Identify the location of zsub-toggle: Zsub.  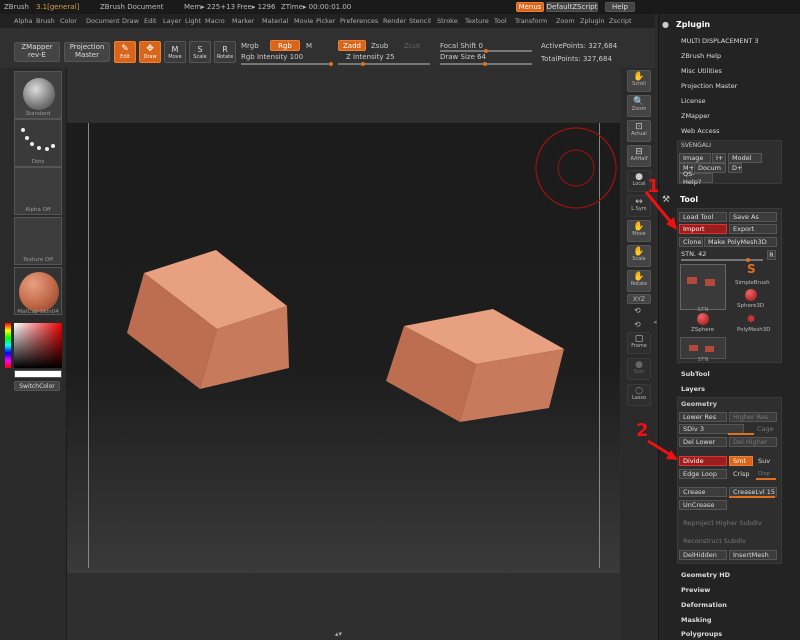
(379, 46).